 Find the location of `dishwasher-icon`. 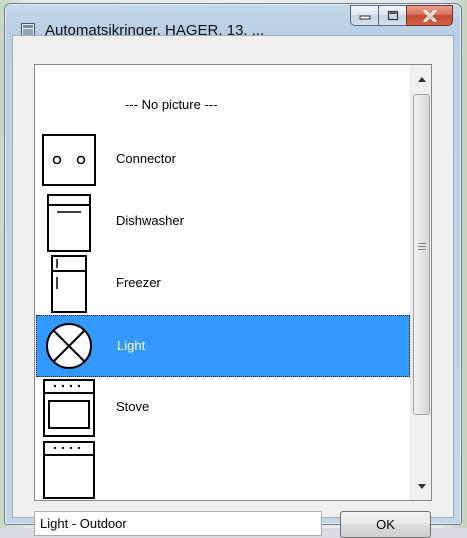

dishwasher-icon is located at coordinates (69, 223).